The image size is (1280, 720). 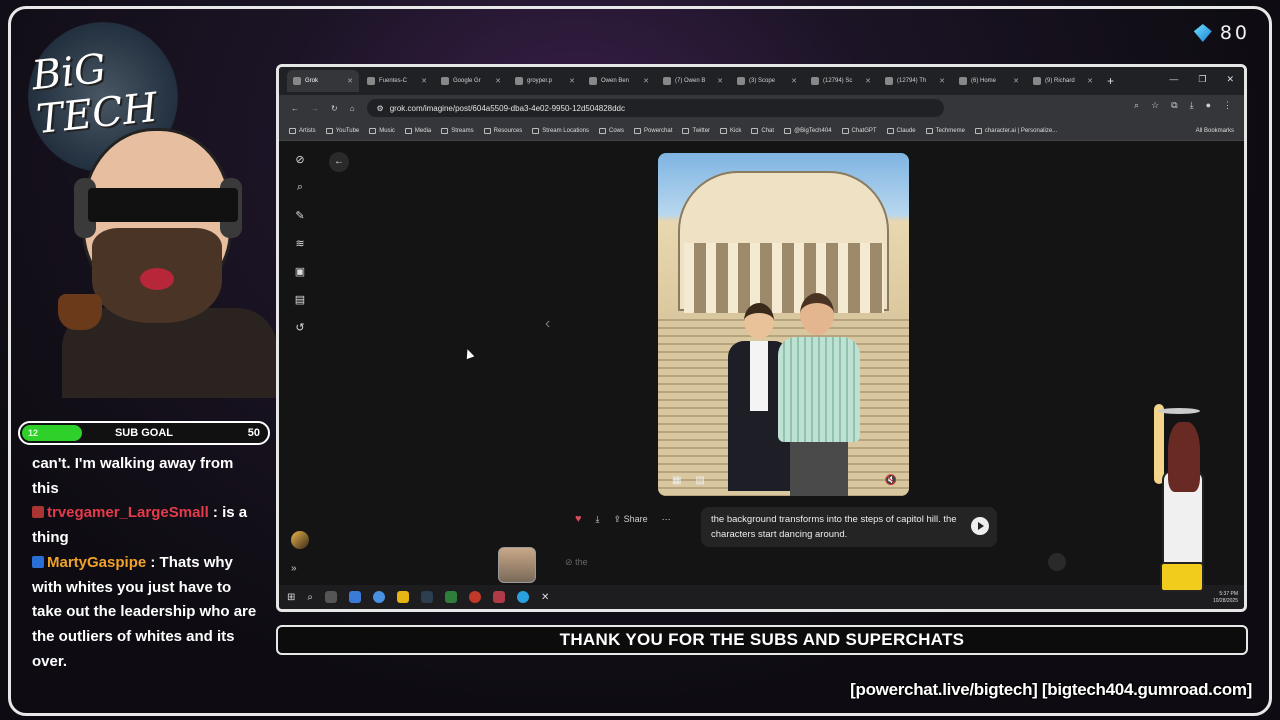 What do you see at coordinates (859, 130) in the screenshot?
I see `bookmark-item: ChatGPT` at bounding box center [859, 130].